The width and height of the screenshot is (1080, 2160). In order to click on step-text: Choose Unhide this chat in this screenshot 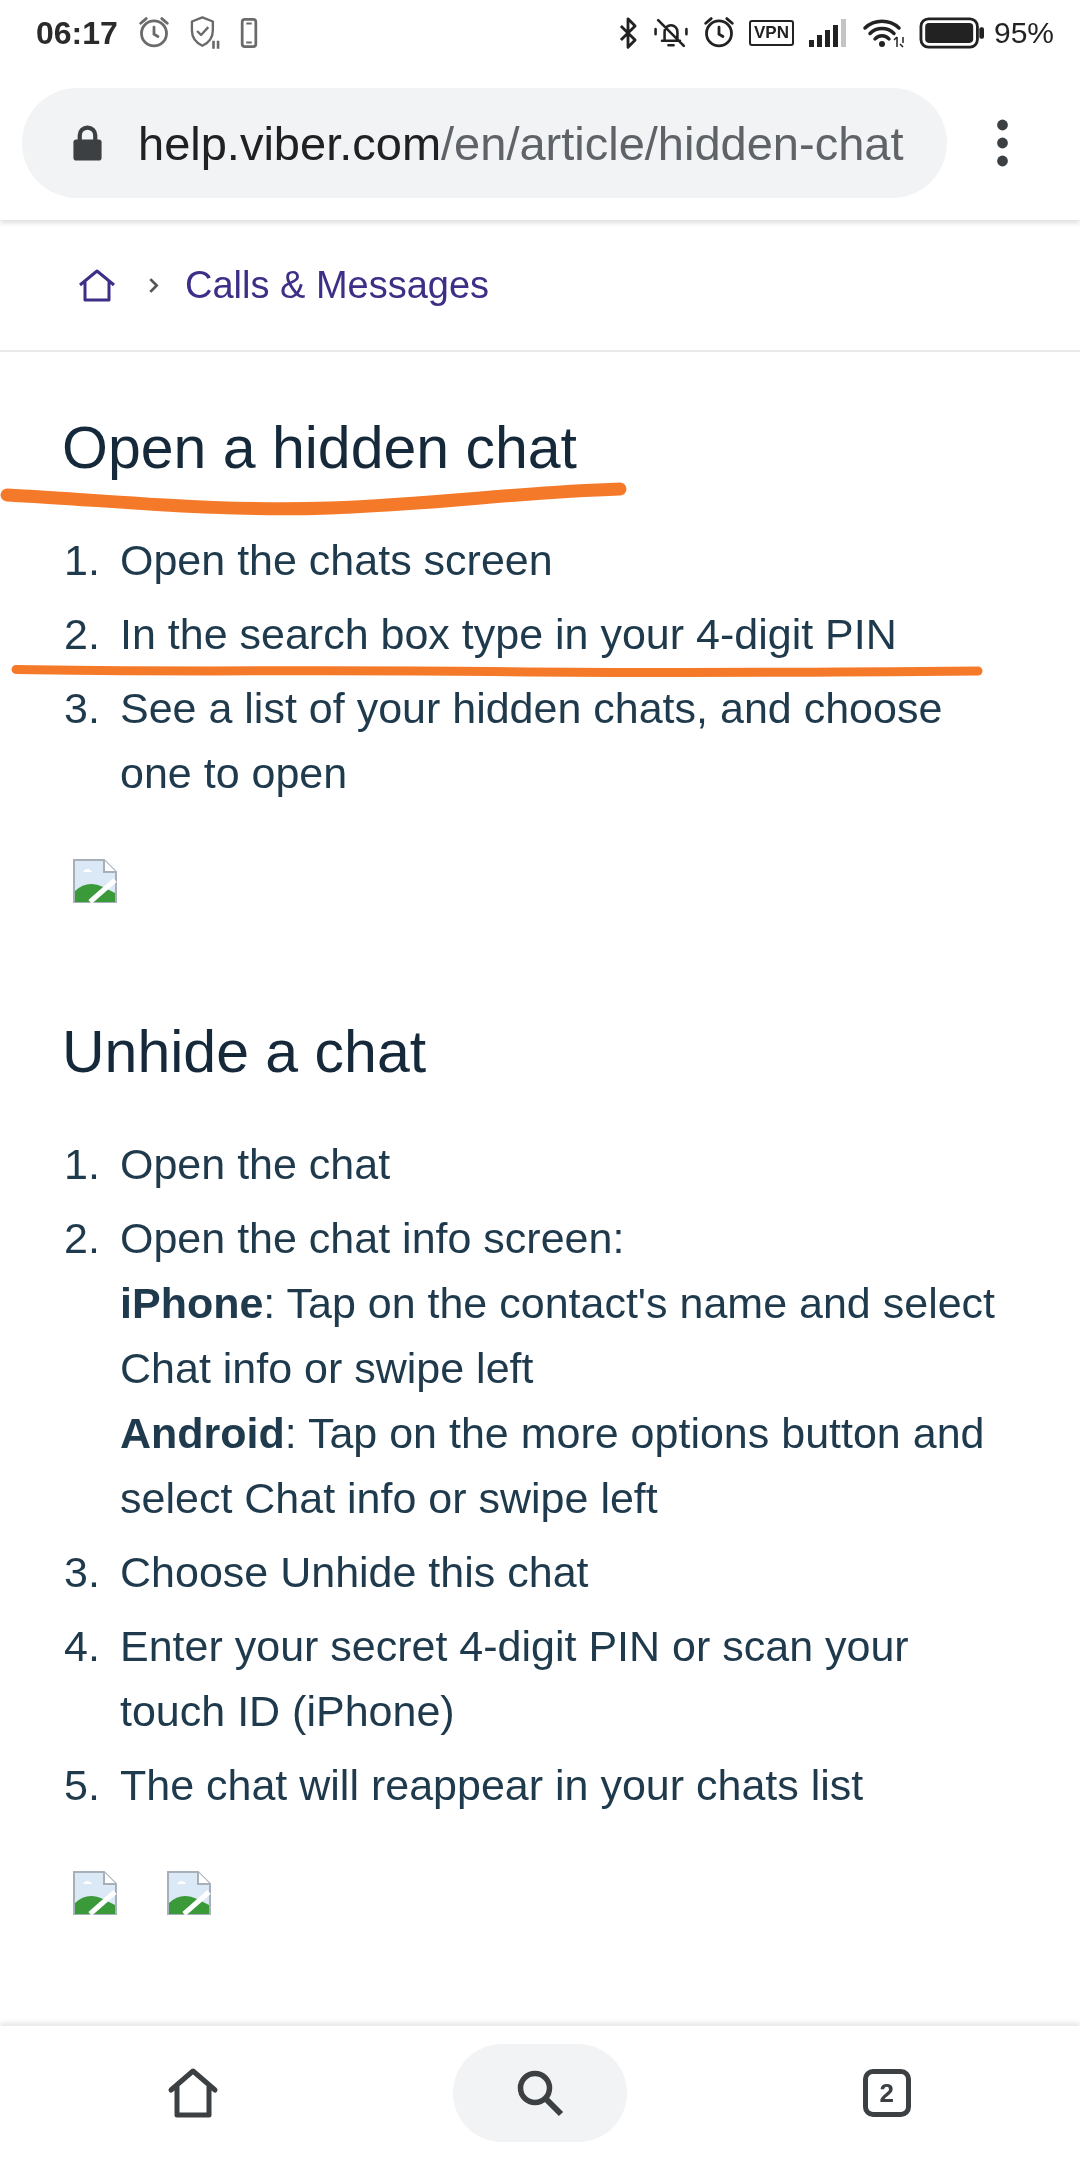, I will do `click(355, 1572)`.